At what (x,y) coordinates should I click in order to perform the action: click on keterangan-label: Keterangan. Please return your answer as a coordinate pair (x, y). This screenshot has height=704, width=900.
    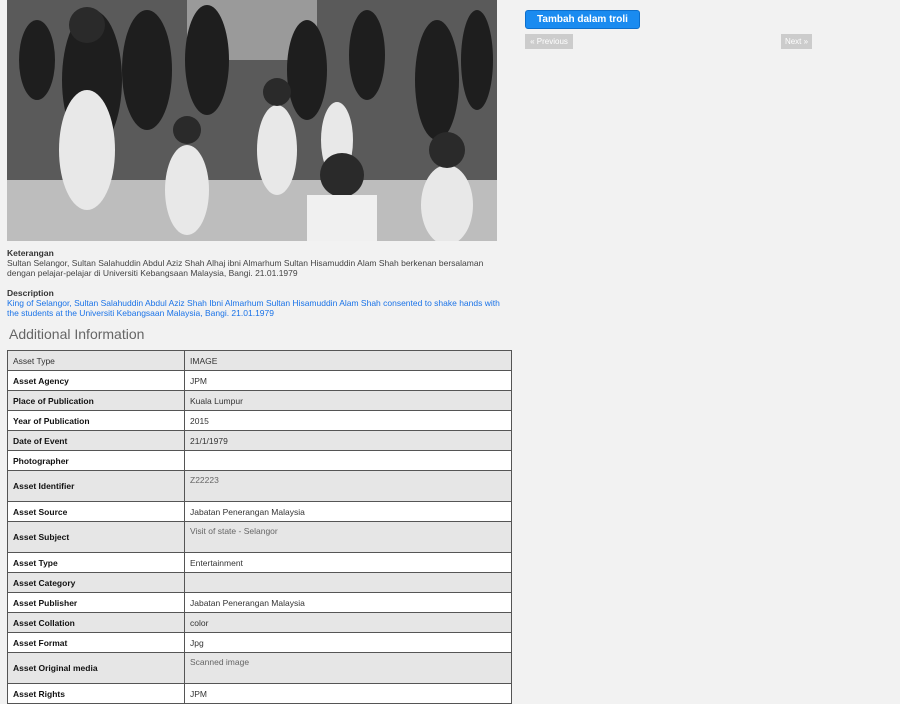
    Looking at the image, I should click on (30, 253).